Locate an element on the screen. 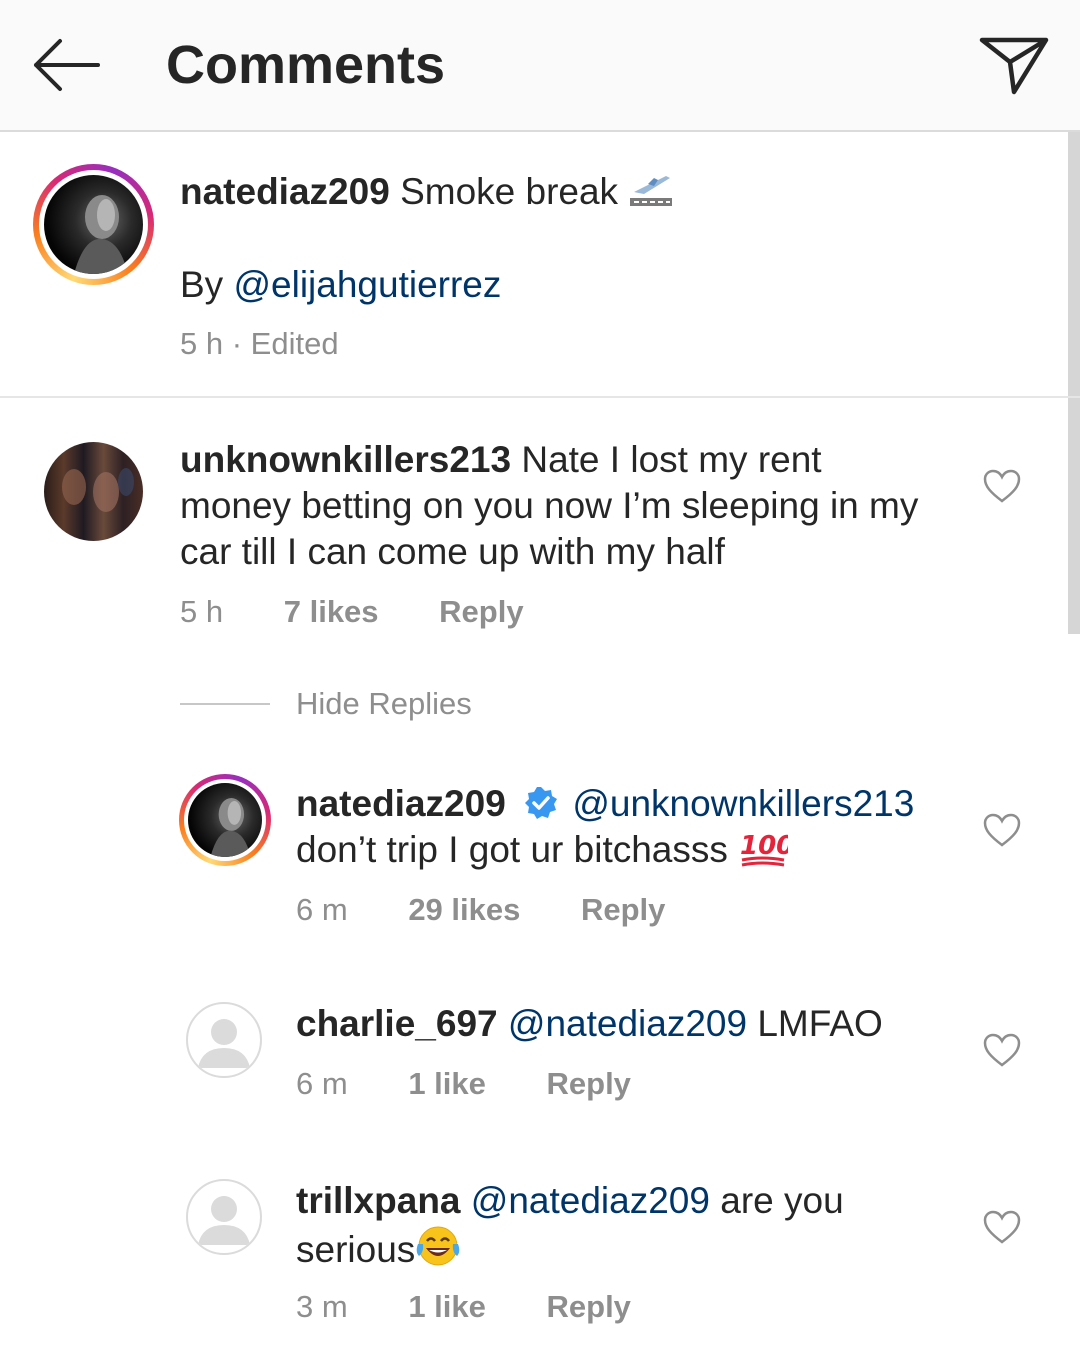 Image resolution: width=1080 pixels, height=1346 pixels. reply-text: charlie_697 @natediaz209 LMFAO is located at coordinates (626, 1024).